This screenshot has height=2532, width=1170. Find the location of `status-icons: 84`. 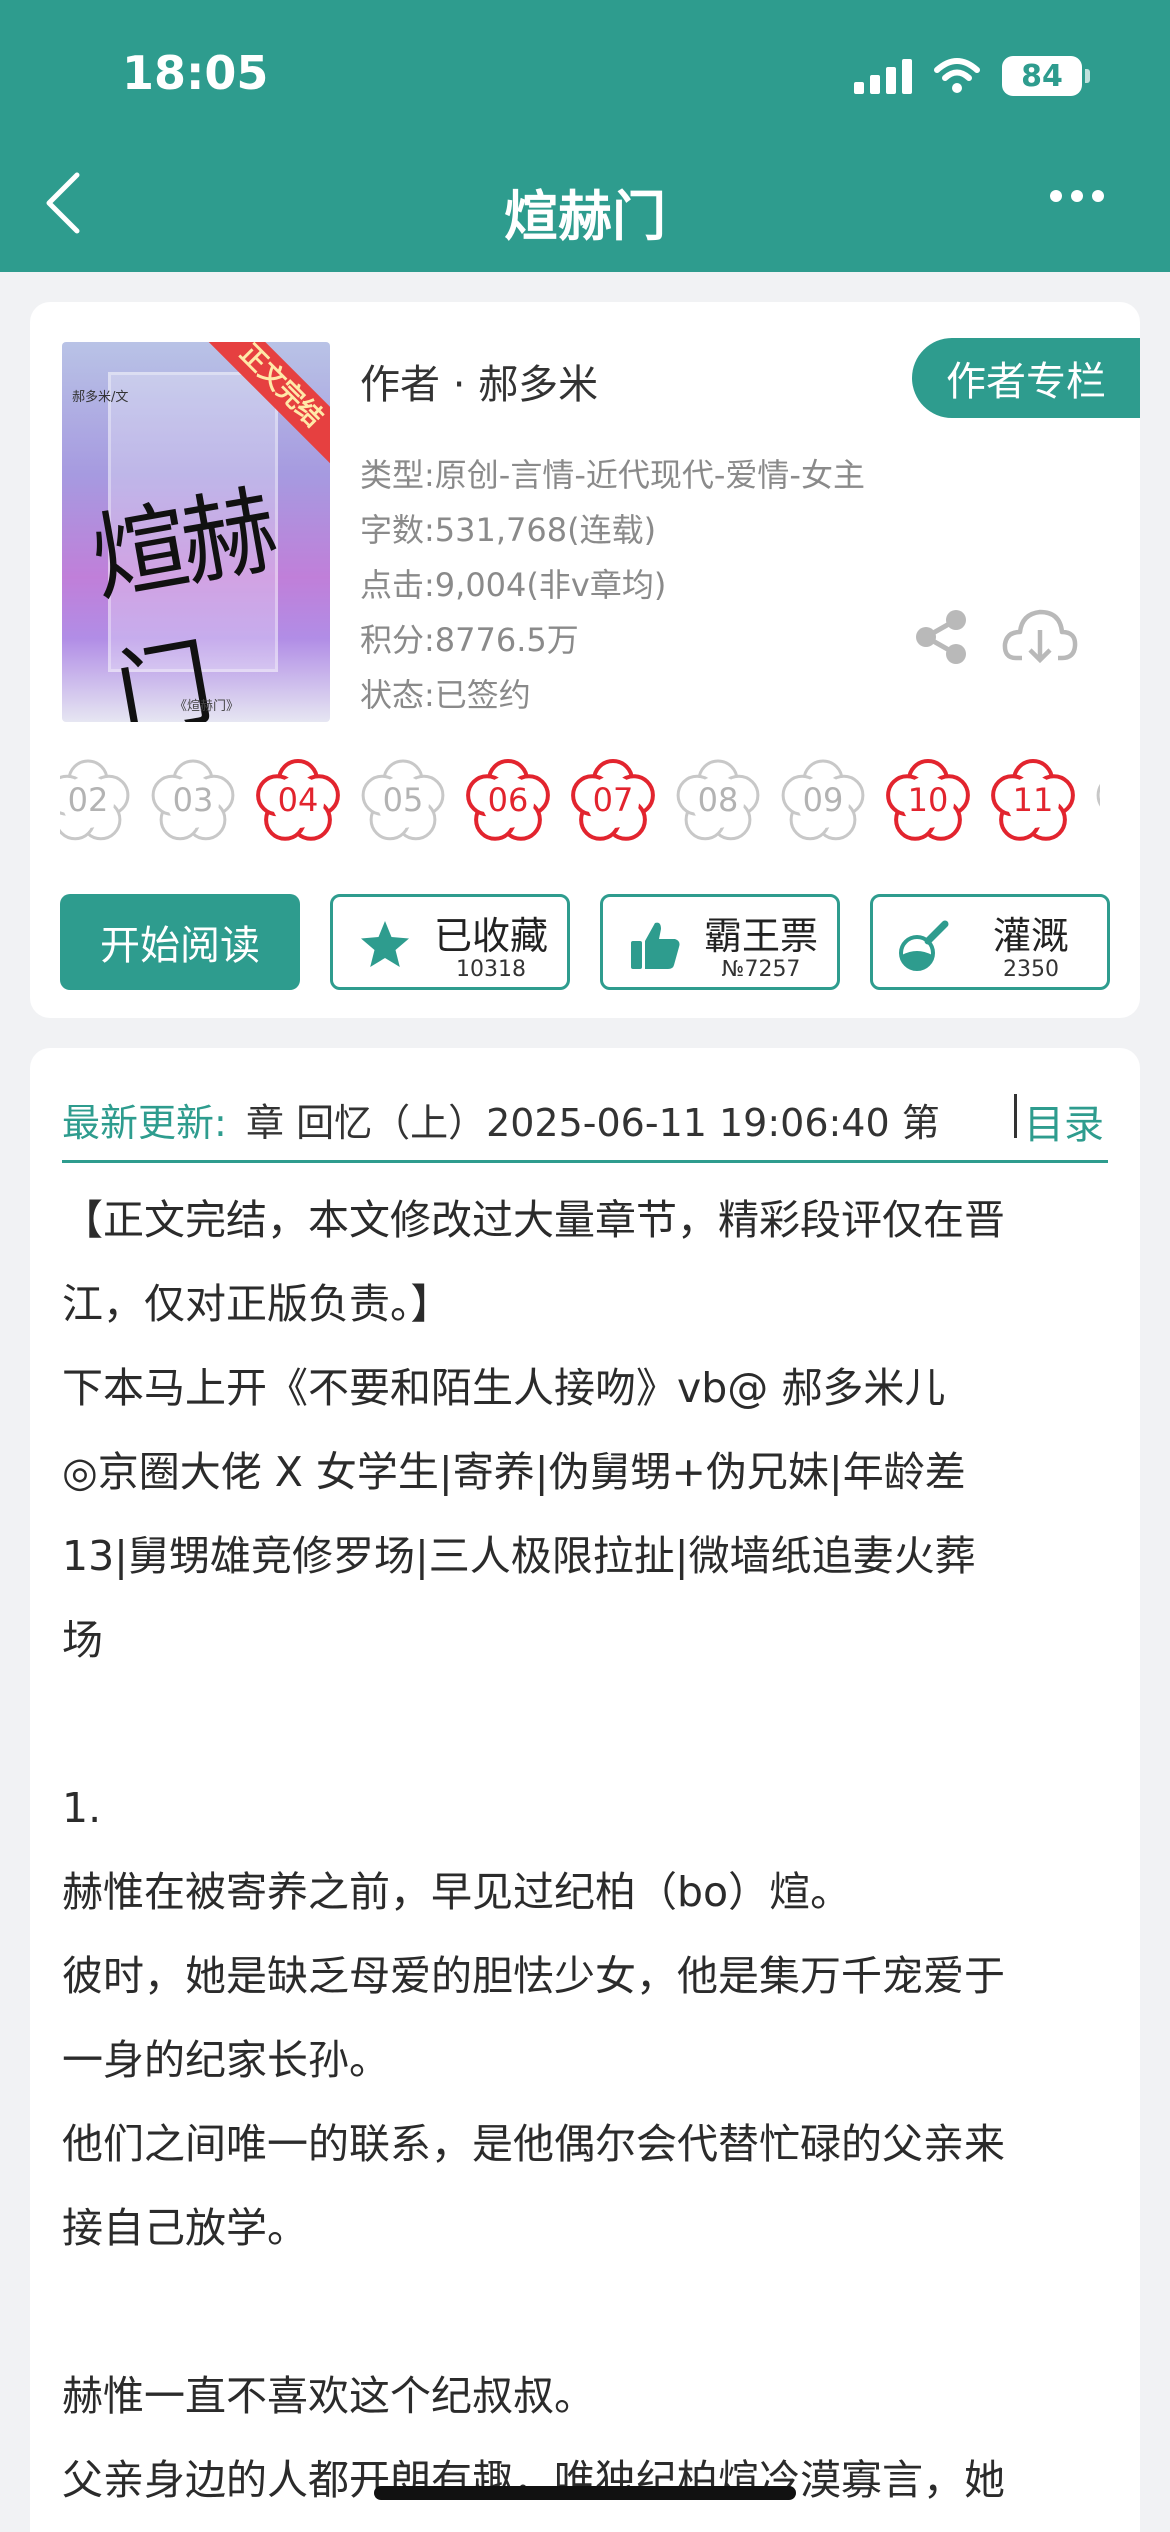

status-icons: 84 is located at coordinates (972, 76).